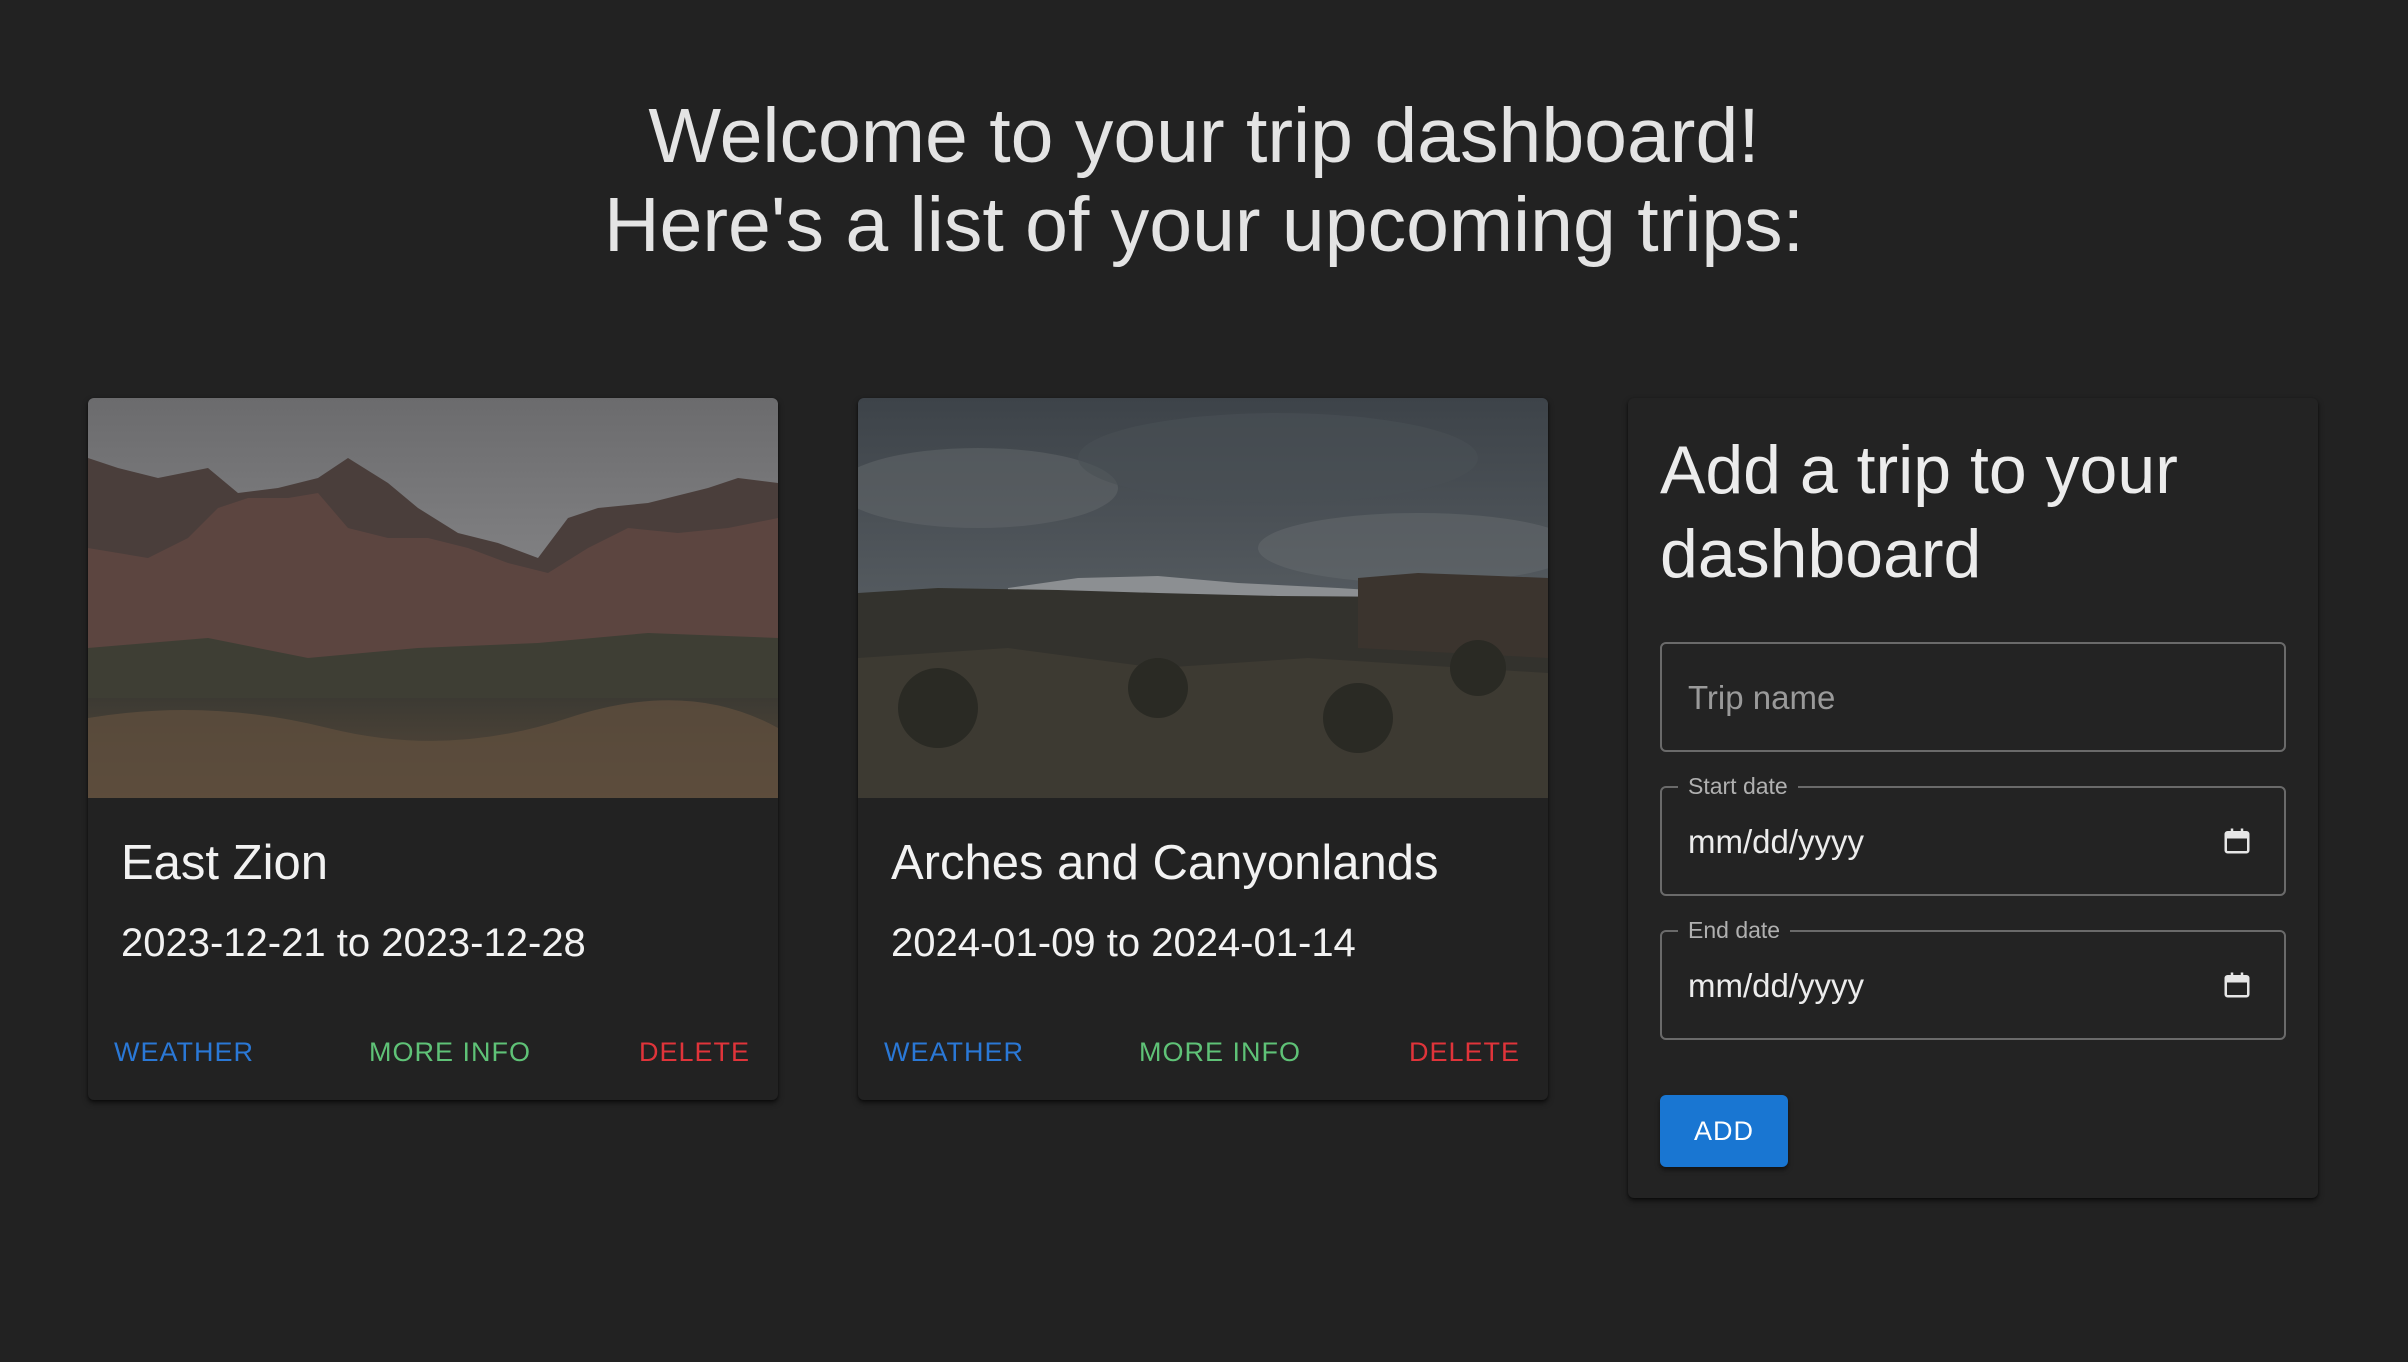 This screenshot has height=1362, width=2408. Describe the element at coordinates (1973, 977) in the screenshot. I see `end-date-input: End date mm/dd/yyyy` at that location.